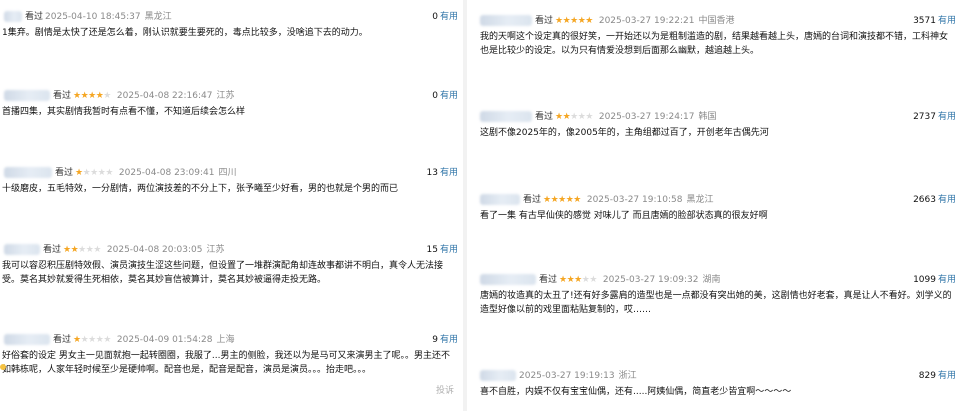  I want to click on useful-votes: 9 有用, so click(445, 340).